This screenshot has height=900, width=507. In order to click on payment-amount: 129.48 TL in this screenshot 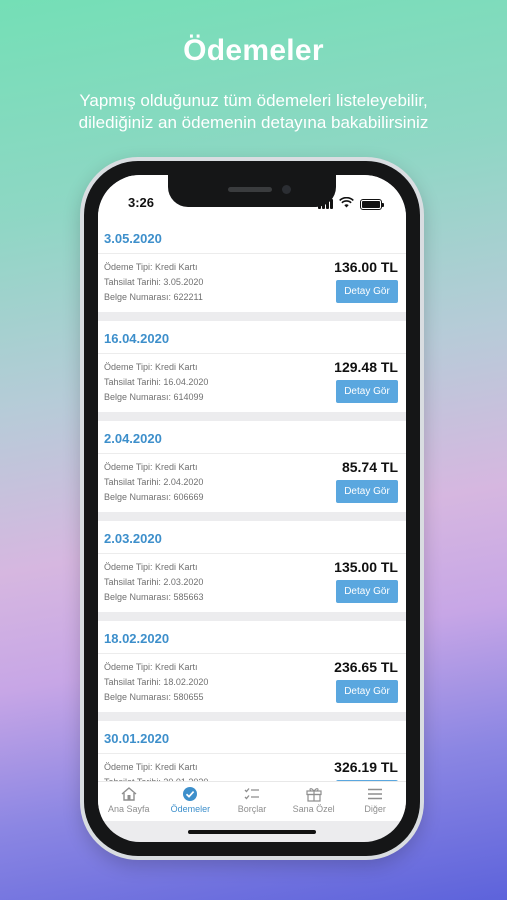, I will do `click(366, 367)`.